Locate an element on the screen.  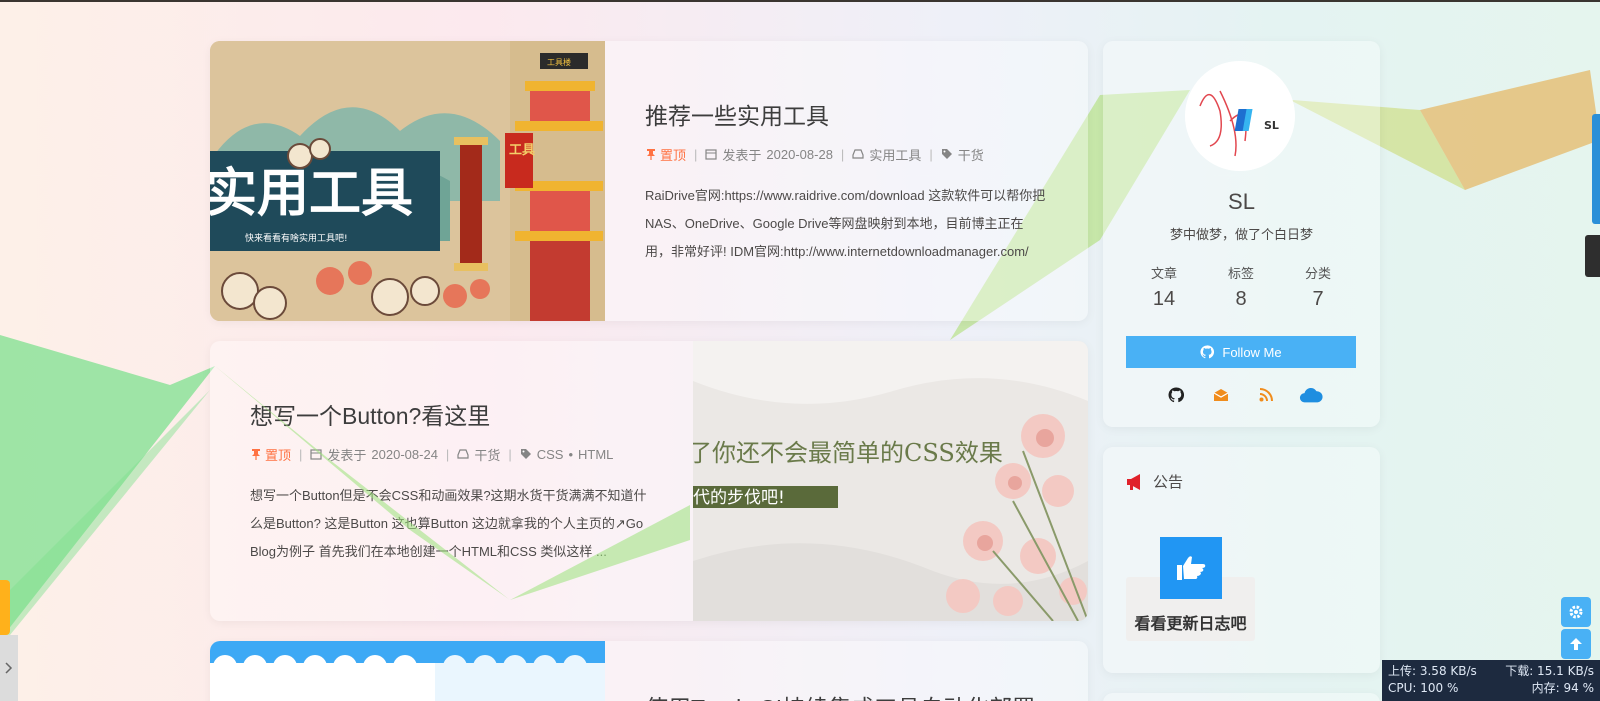
expand-sidebar-button is located at coordinates (9, 668).